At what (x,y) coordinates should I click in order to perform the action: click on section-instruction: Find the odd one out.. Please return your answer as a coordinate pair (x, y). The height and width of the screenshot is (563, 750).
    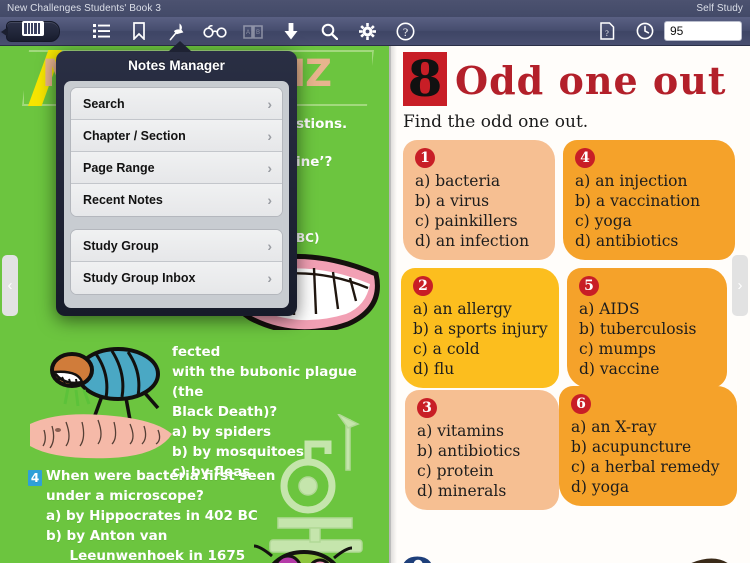
    Looking at the image, I should click on (496, 122).